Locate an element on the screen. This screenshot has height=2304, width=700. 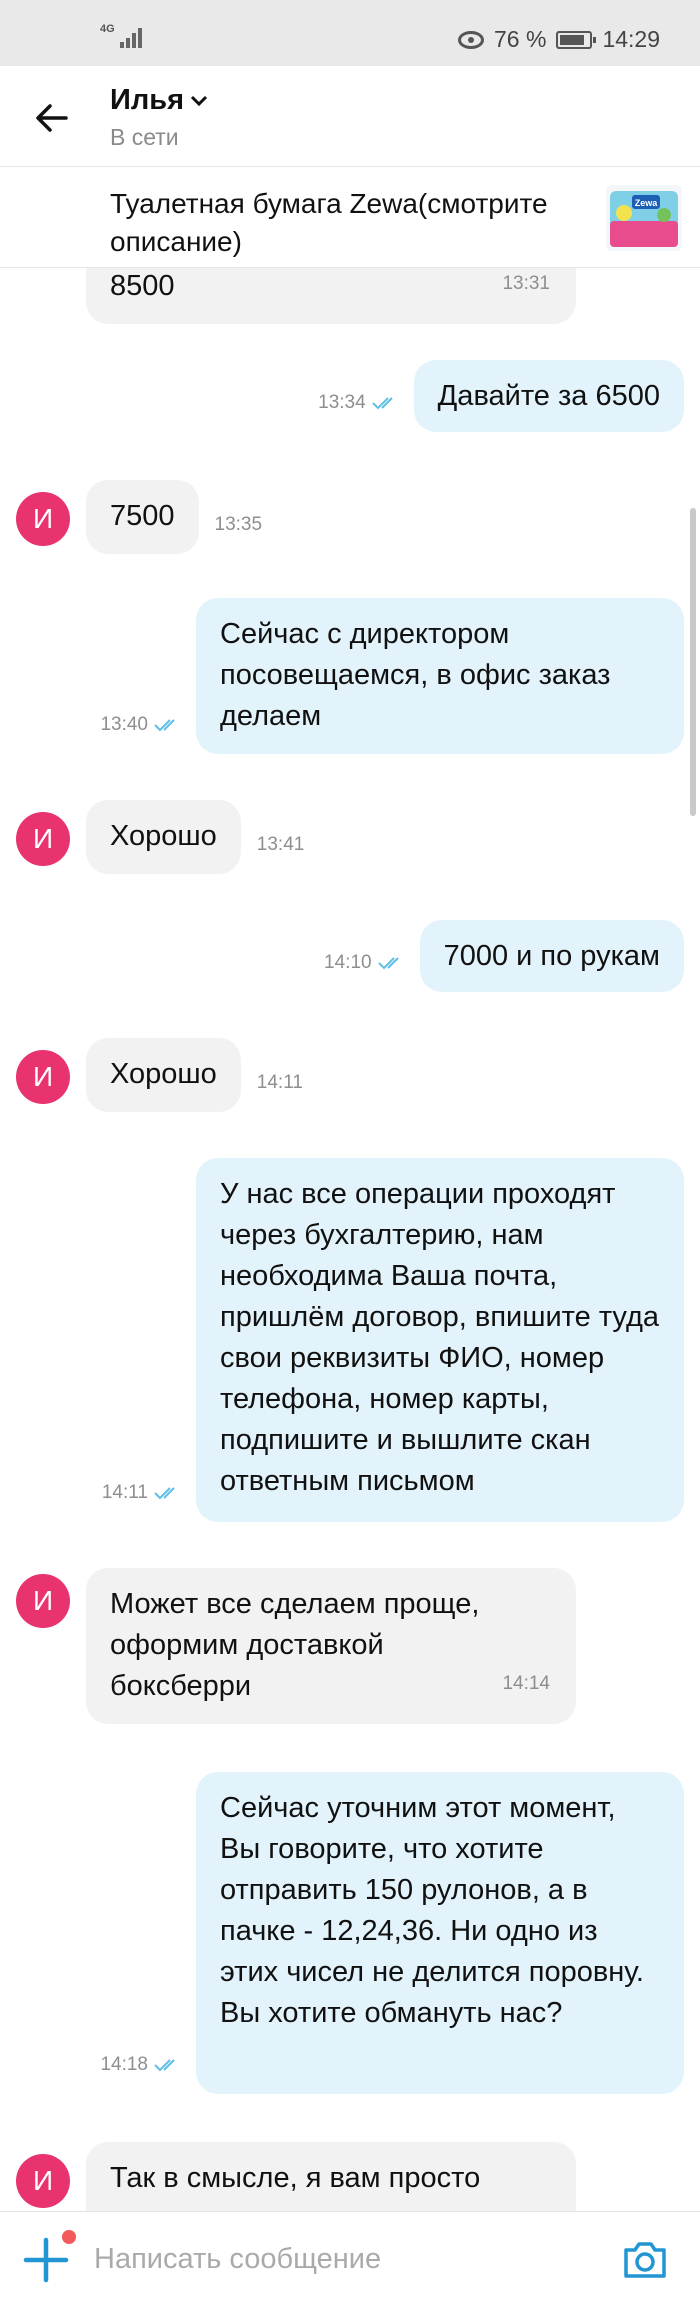
eye-icon is located at coordinates (471, 39).